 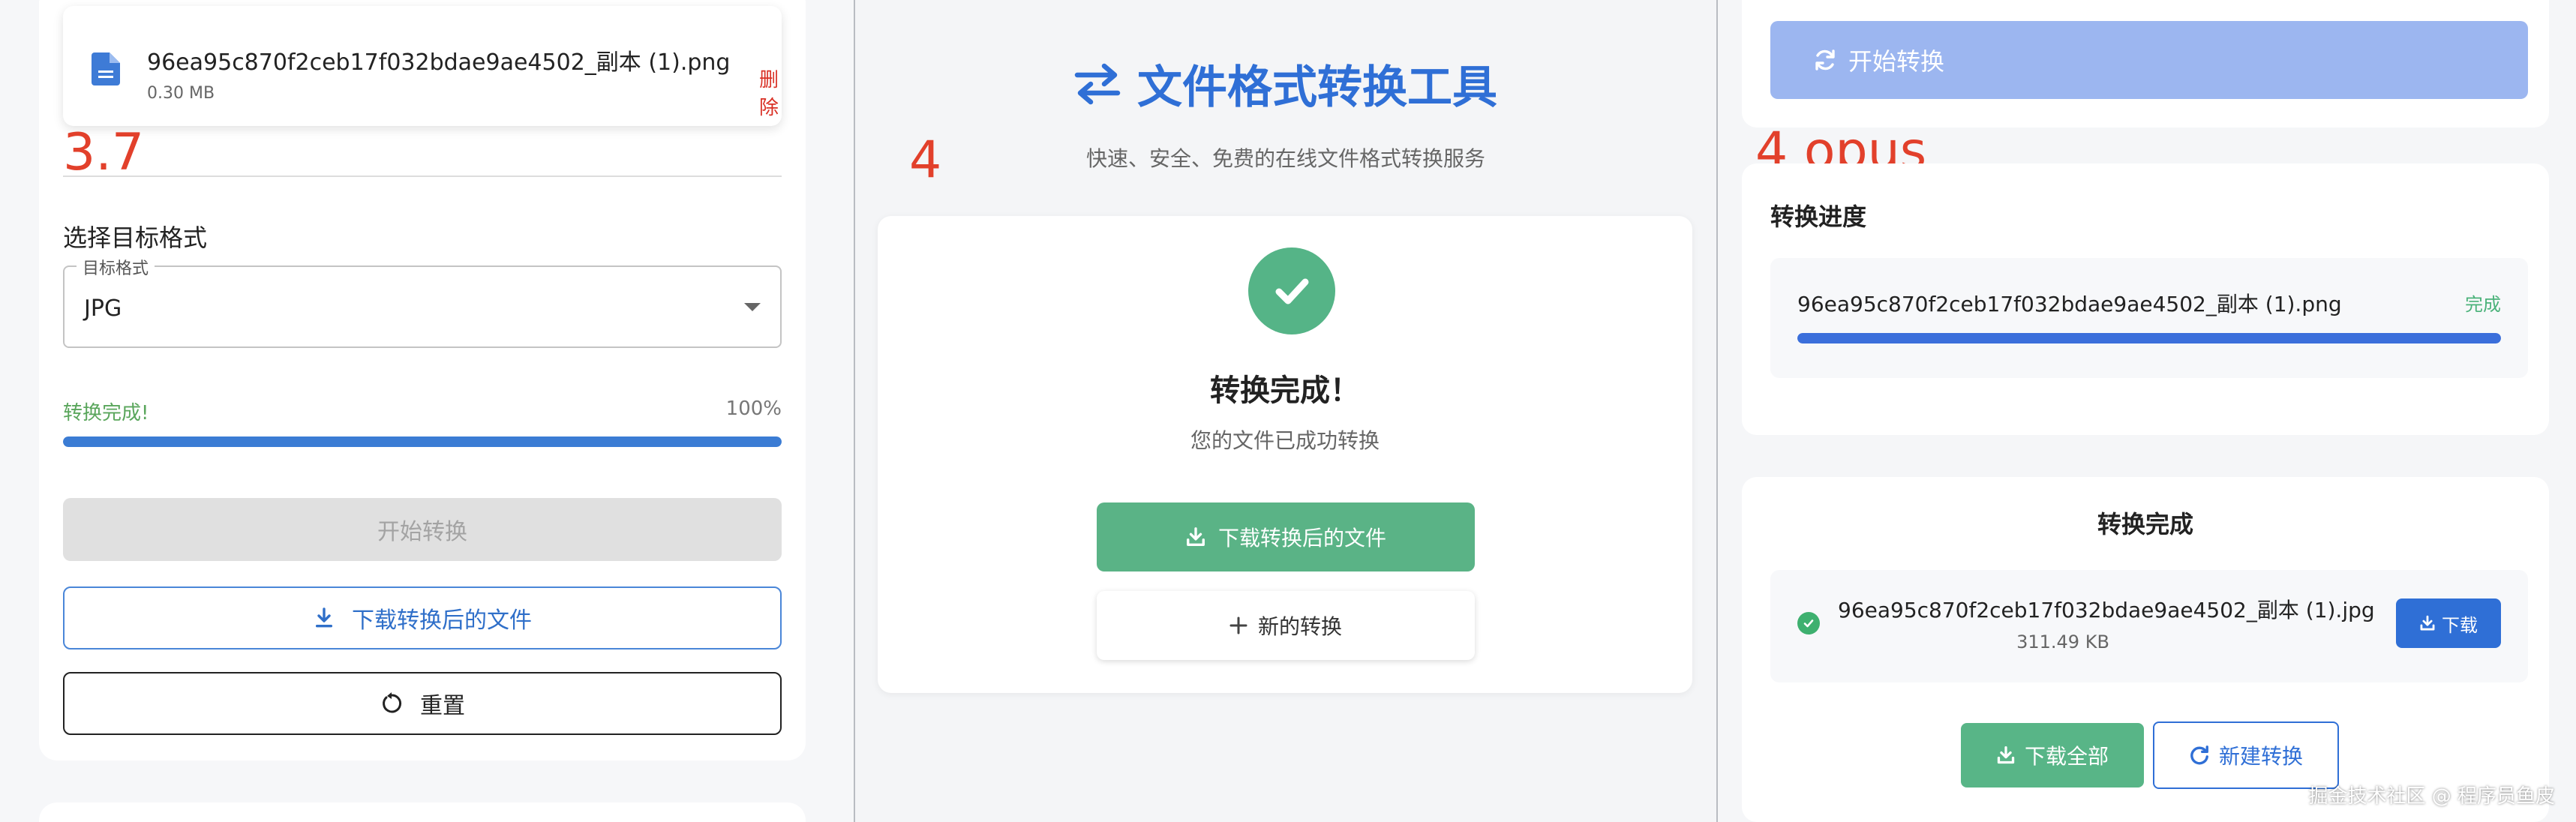 I want to click on check-circle-icon, so click(x=1808, y=623).